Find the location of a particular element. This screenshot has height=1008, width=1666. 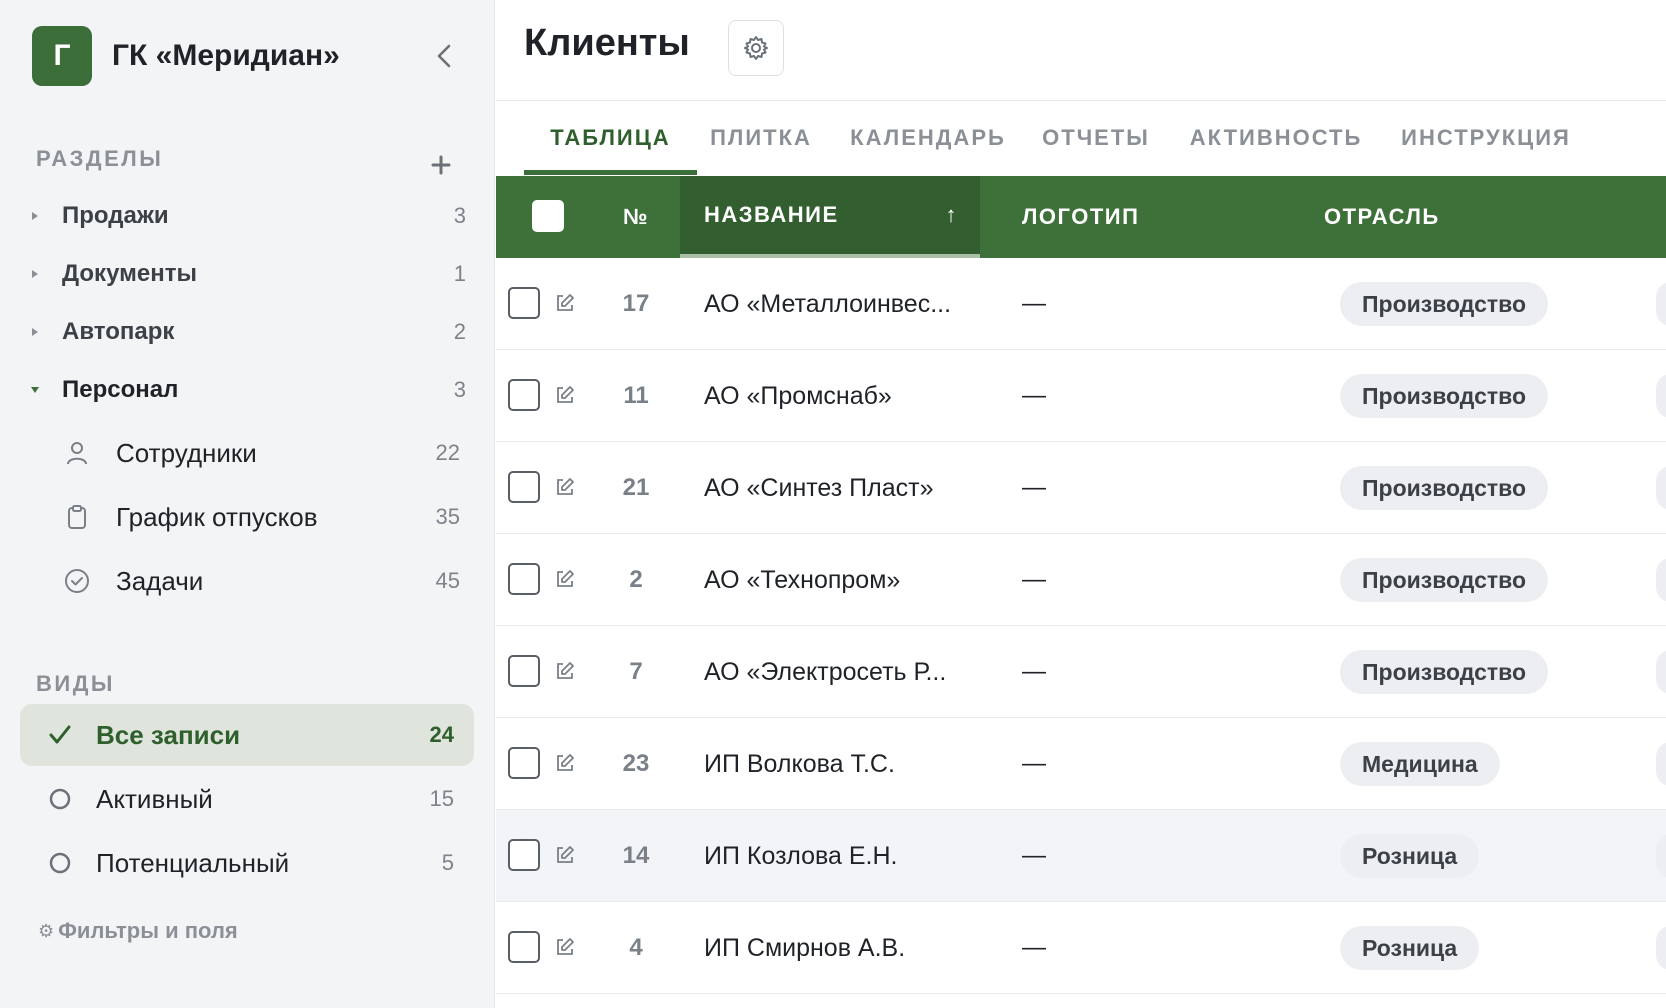

workspace-brand: Г ГК «Меридиан» is located at coordinates (186, 56).